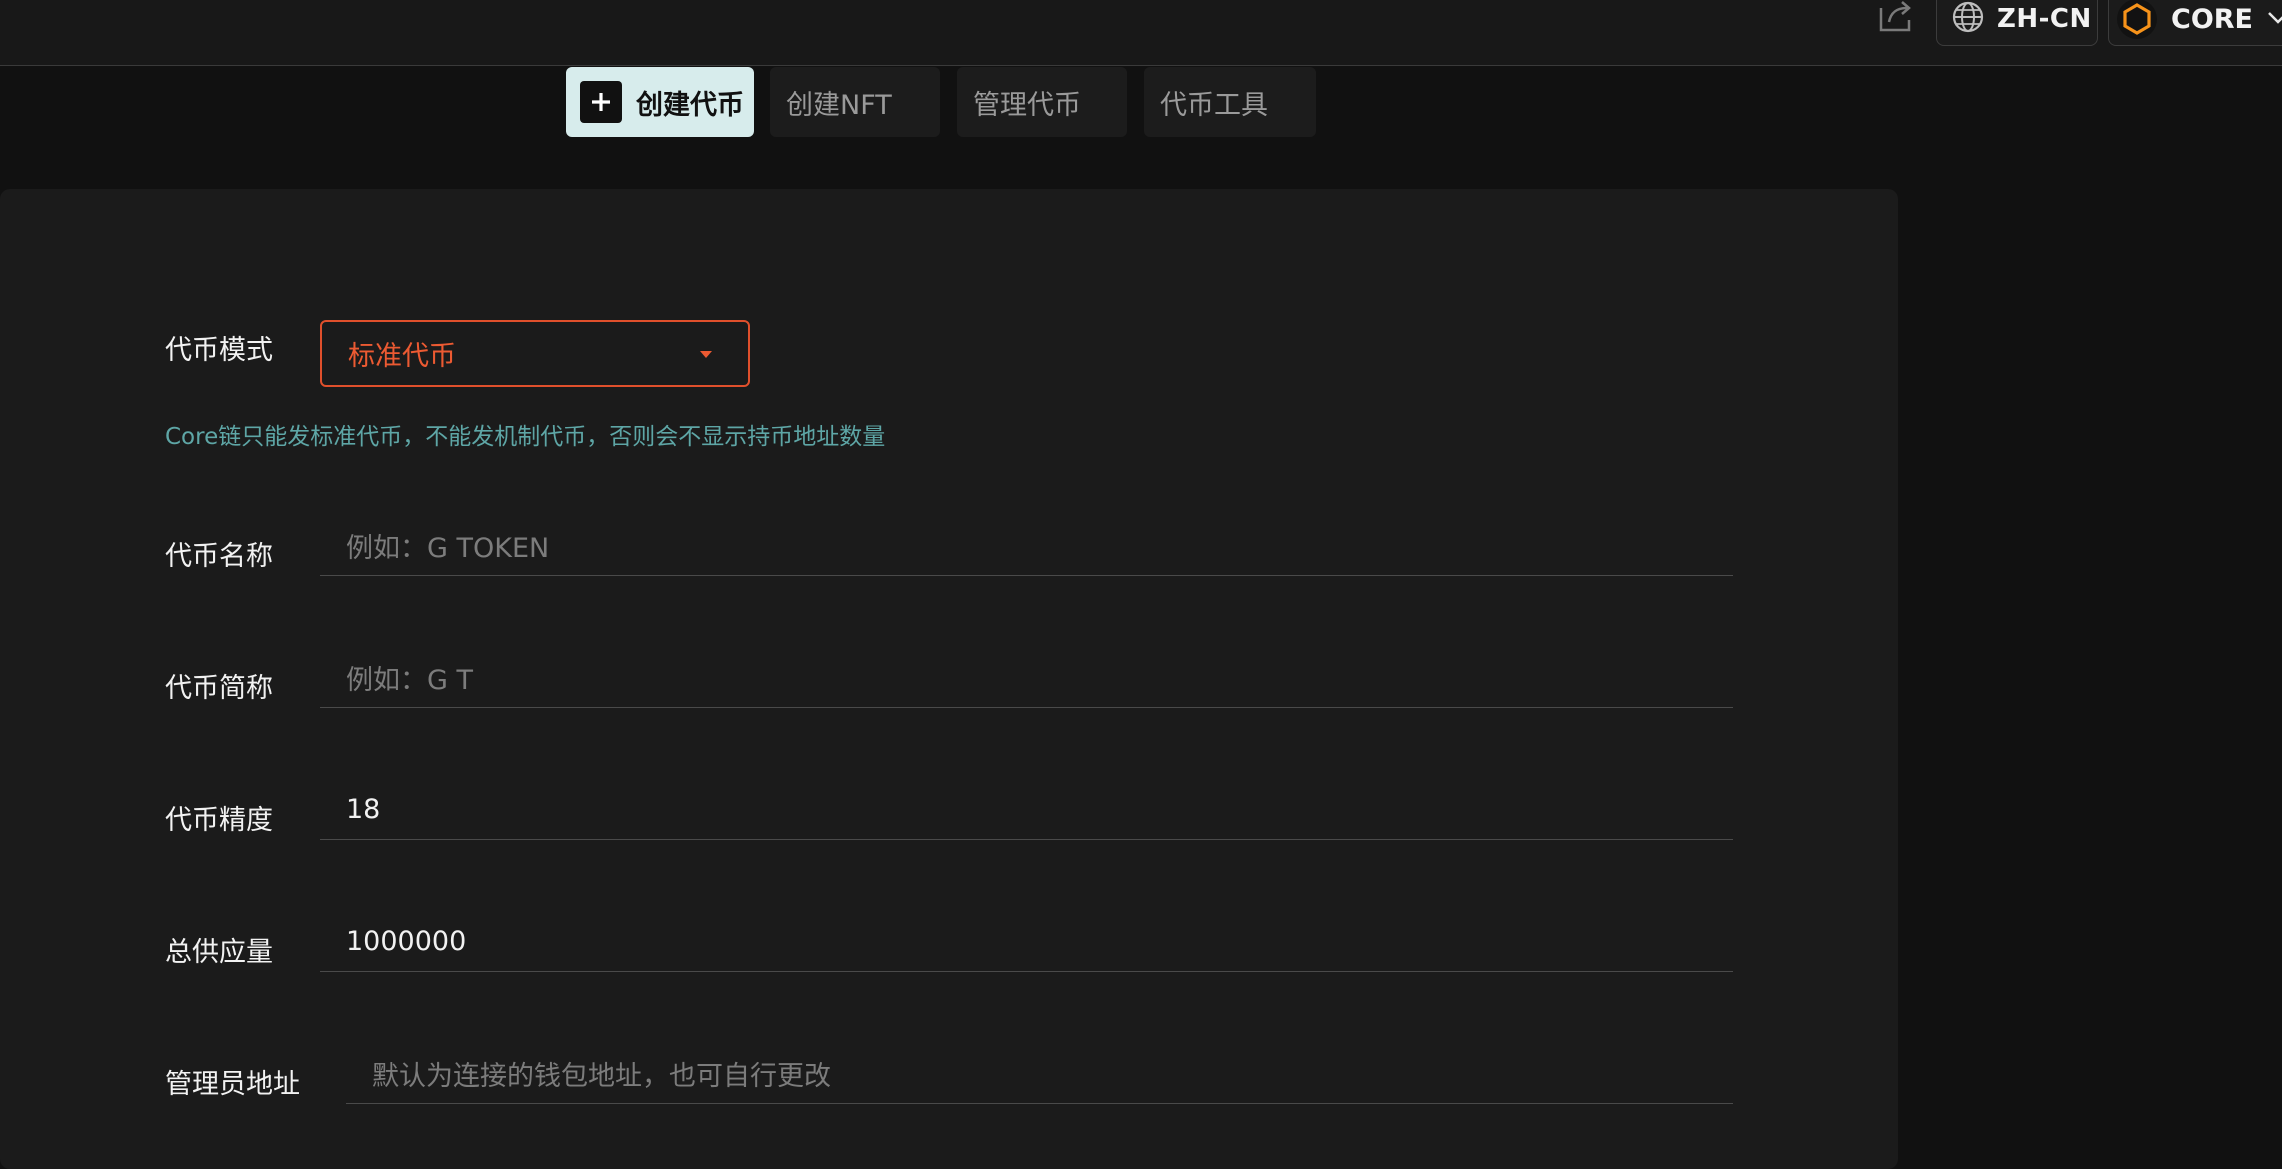  I want to click on share-icon, so click(1896, 19).